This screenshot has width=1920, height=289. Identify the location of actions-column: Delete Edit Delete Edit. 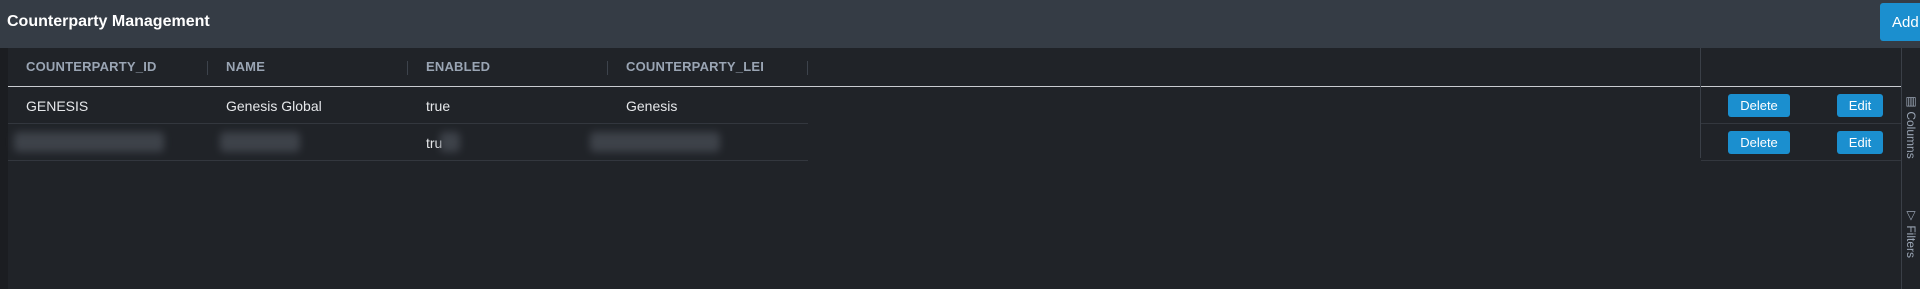
(1801, 104).